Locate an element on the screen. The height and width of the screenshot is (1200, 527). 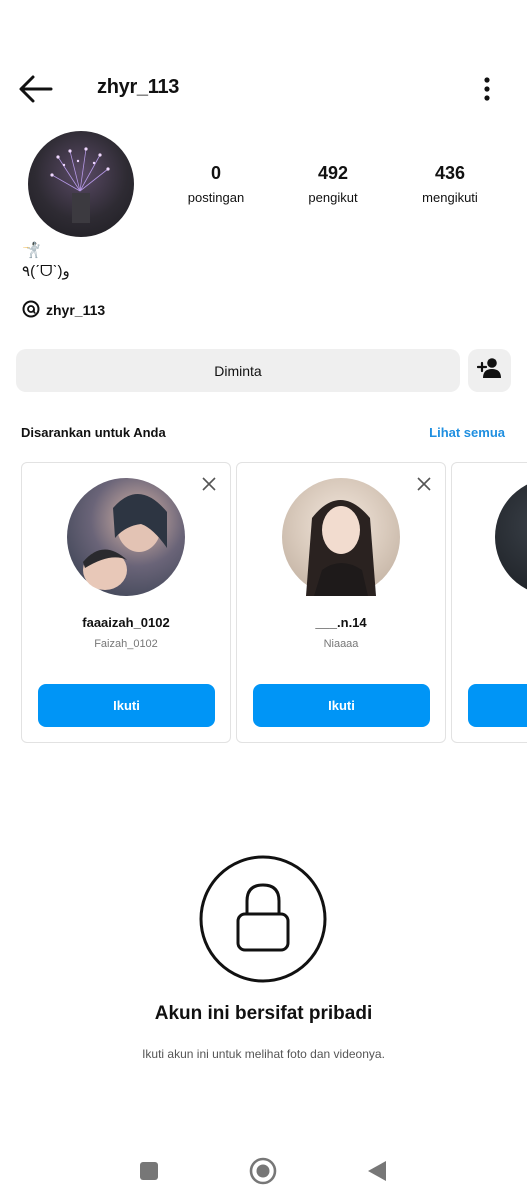
suggestion-name: Niaaaa is located at coordinates (341, 644).